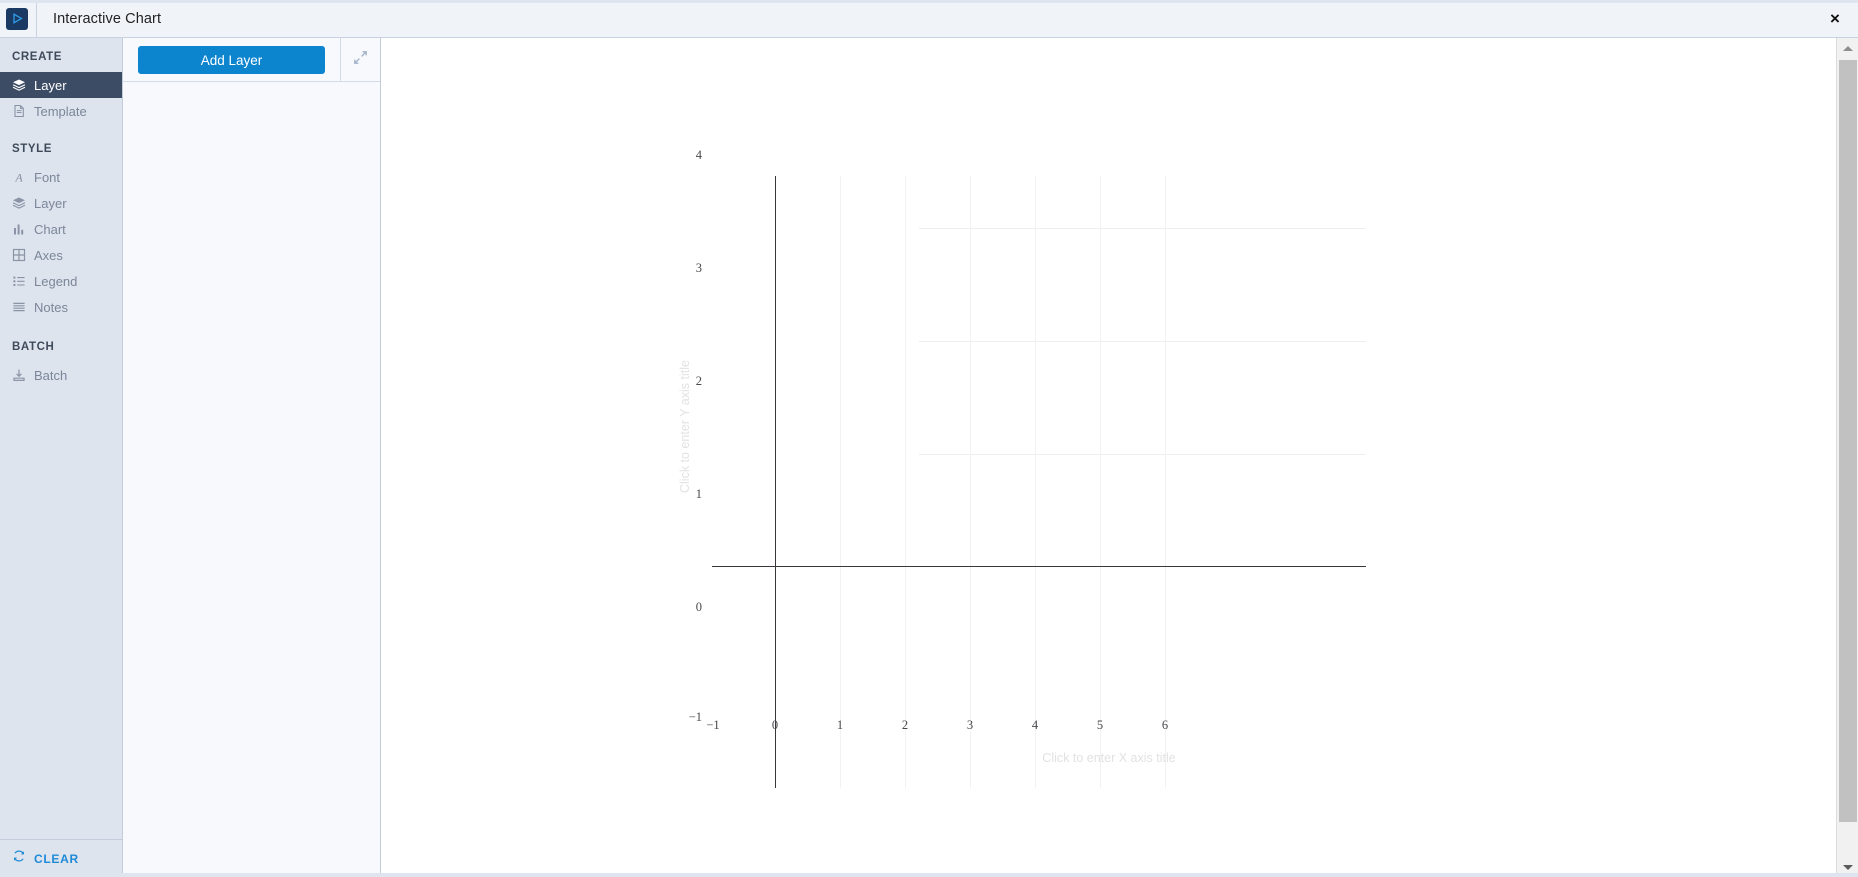 The image size is (1858, 877). What do you see at coordinates (1039, 566) in the screenshot?
I see `x-axis-line` at bounding box center [1039, 566].